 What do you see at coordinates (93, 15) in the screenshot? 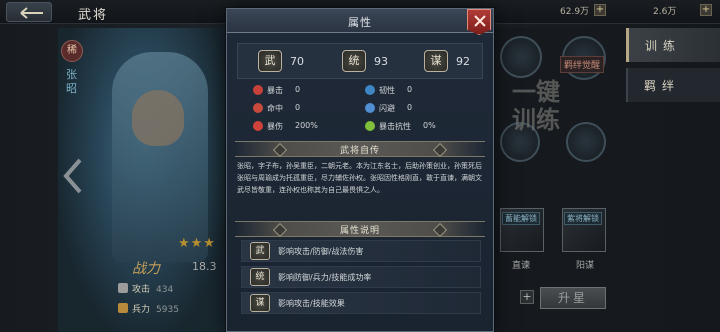
I see `page-title: 武将` at bounding box center [93, 15].